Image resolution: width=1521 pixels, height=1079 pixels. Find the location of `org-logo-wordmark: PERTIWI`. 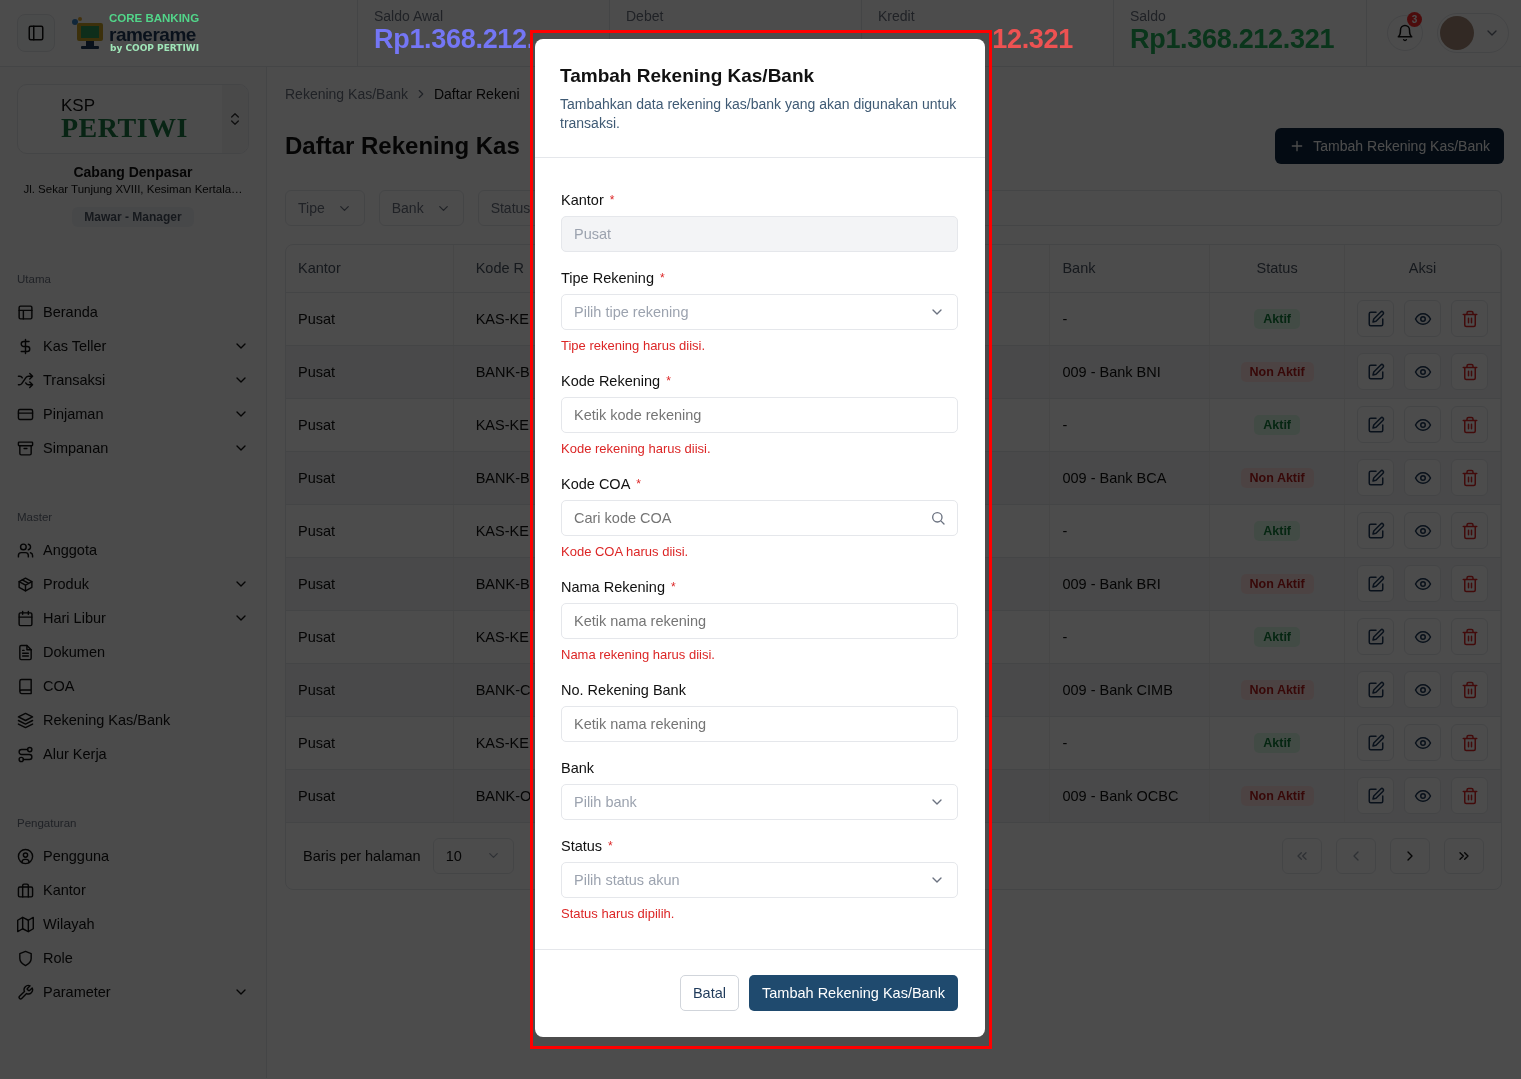

org-logo-wordmark: PERTIWI is located at coordinates (125, 127).